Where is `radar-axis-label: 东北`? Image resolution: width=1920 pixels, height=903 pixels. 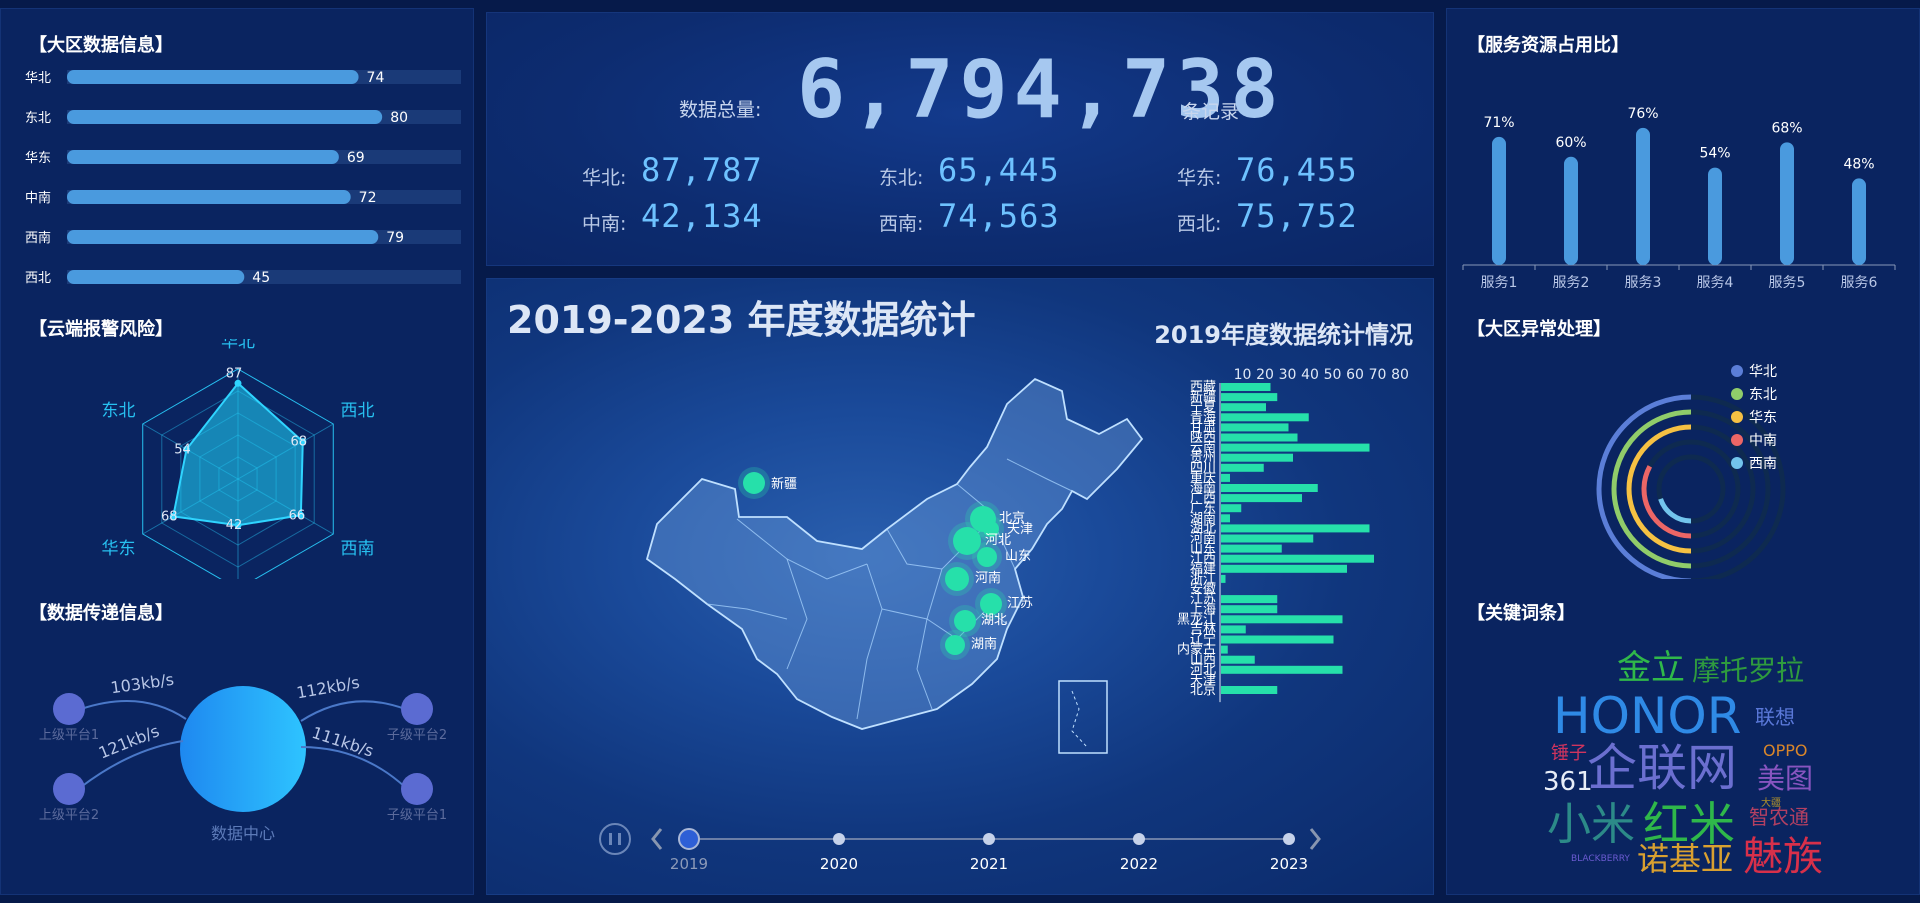
radar-axis-label: 东北 is located at coordinates (118, 411).